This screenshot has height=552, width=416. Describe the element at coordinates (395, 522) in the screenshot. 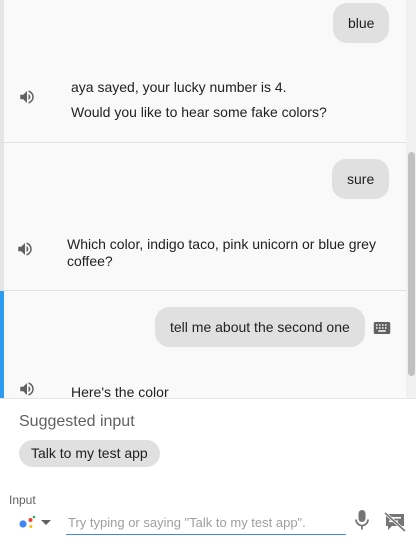

I see `speaker-notes-off-icon` at that location.